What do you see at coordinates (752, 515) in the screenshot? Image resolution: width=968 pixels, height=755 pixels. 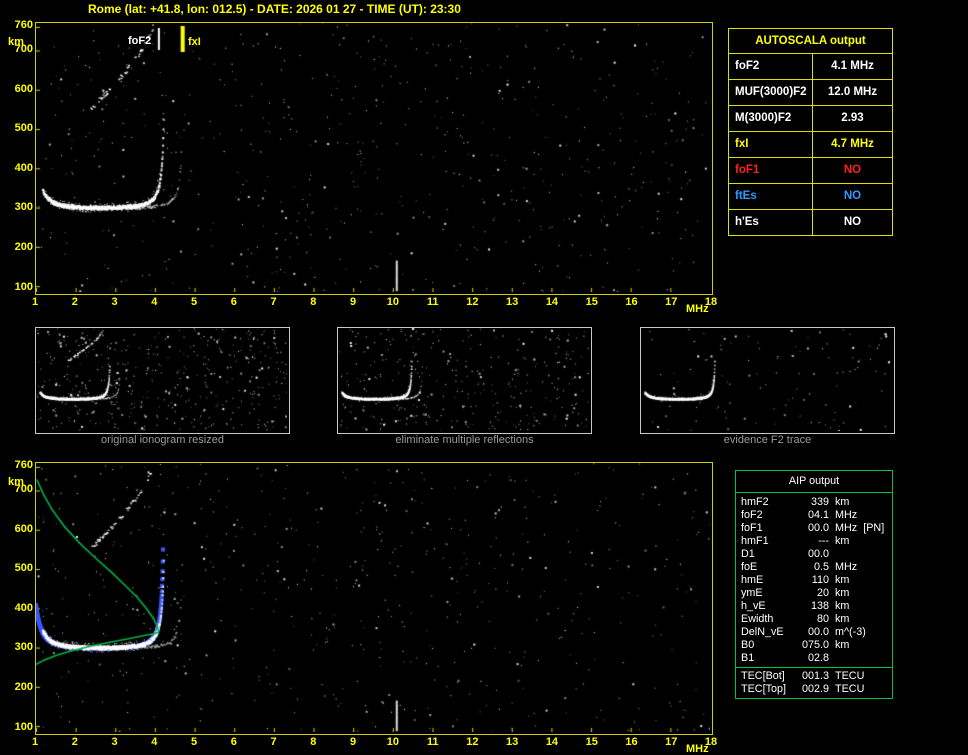 I see `aip-param-name: foF2` at bounding box center [752, 515].